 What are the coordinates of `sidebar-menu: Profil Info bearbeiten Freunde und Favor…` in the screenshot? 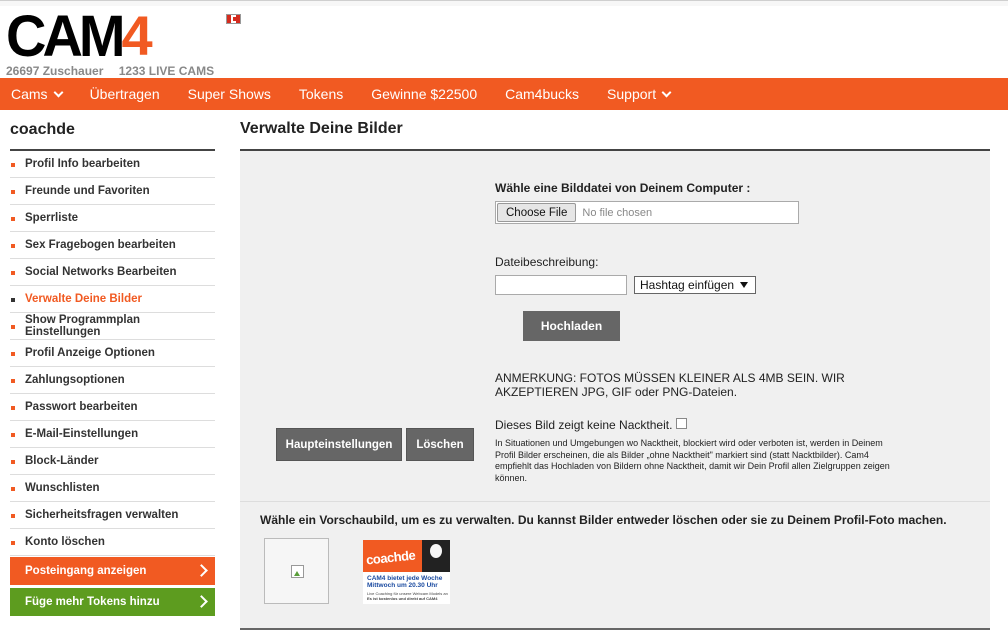 It's located at (112, 353).